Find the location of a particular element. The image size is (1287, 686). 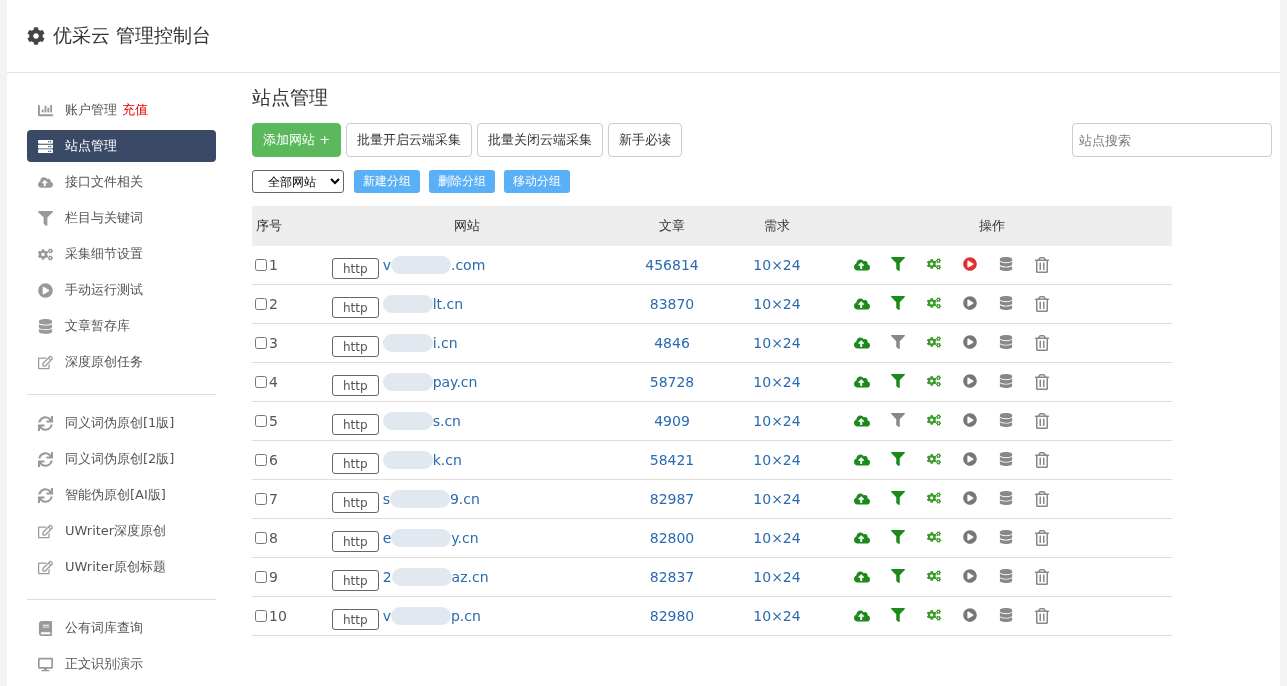

sidebar-item: 账户管理 充值 is located at coordinates (121, 110).